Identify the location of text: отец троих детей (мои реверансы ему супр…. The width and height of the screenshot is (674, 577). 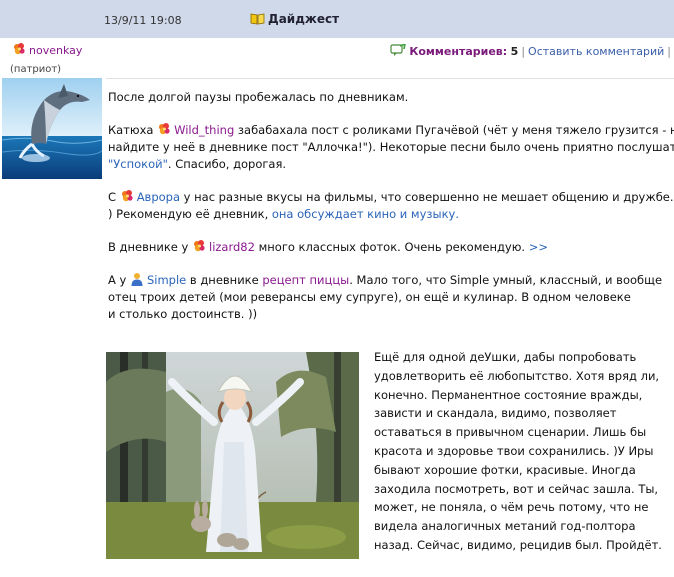
(369, 297).